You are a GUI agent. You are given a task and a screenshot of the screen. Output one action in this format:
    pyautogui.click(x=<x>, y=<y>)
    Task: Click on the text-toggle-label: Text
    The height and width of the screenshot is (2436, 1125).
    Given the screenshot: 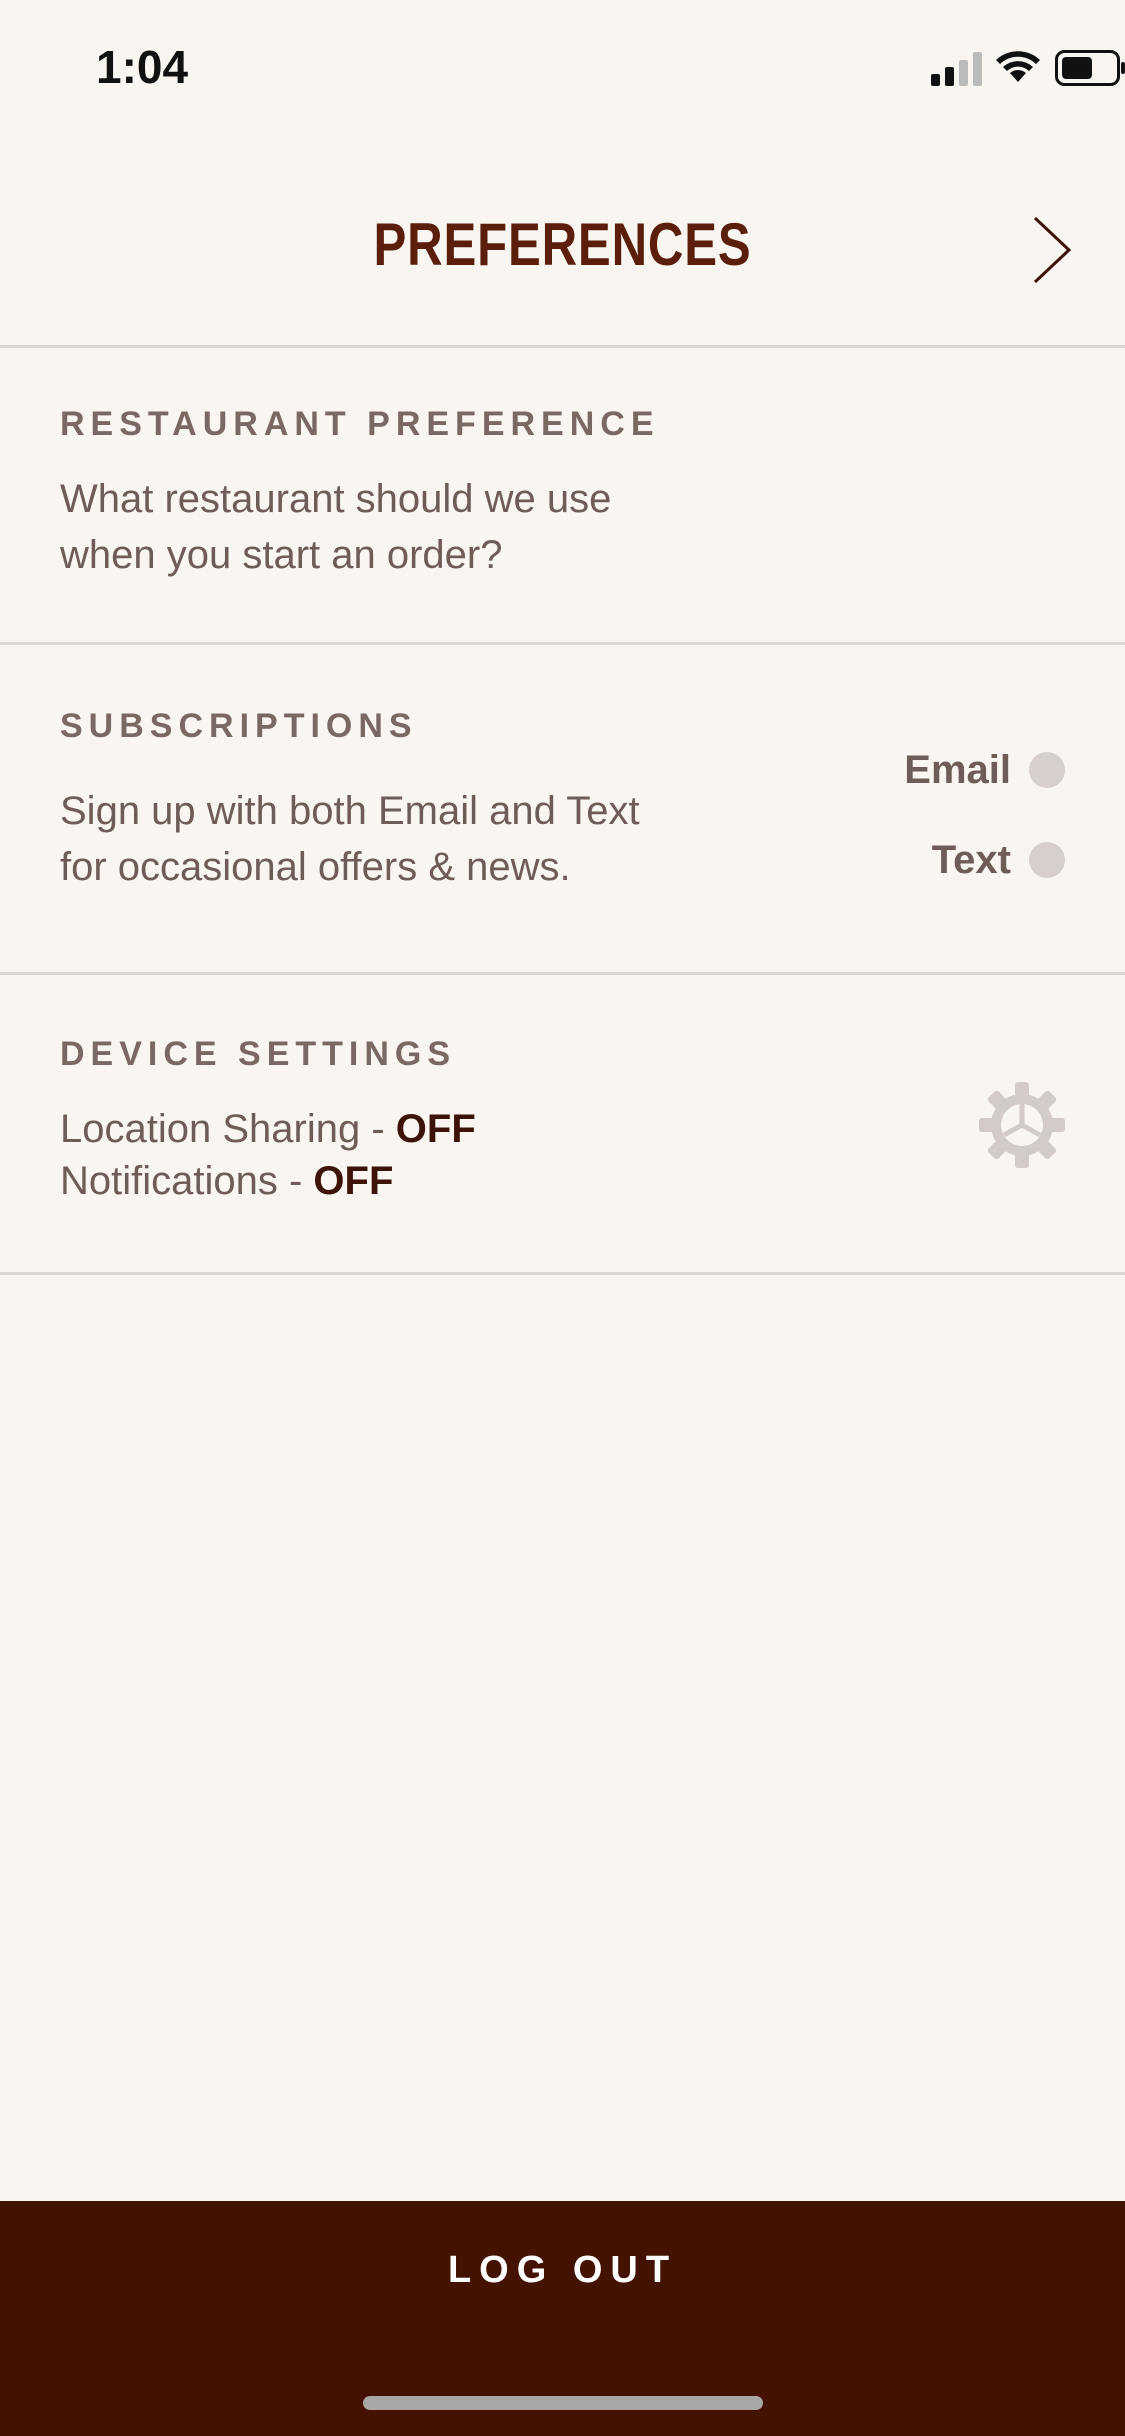 What is the action you would take?
    pyautogui.click(x=971, y=859)
    